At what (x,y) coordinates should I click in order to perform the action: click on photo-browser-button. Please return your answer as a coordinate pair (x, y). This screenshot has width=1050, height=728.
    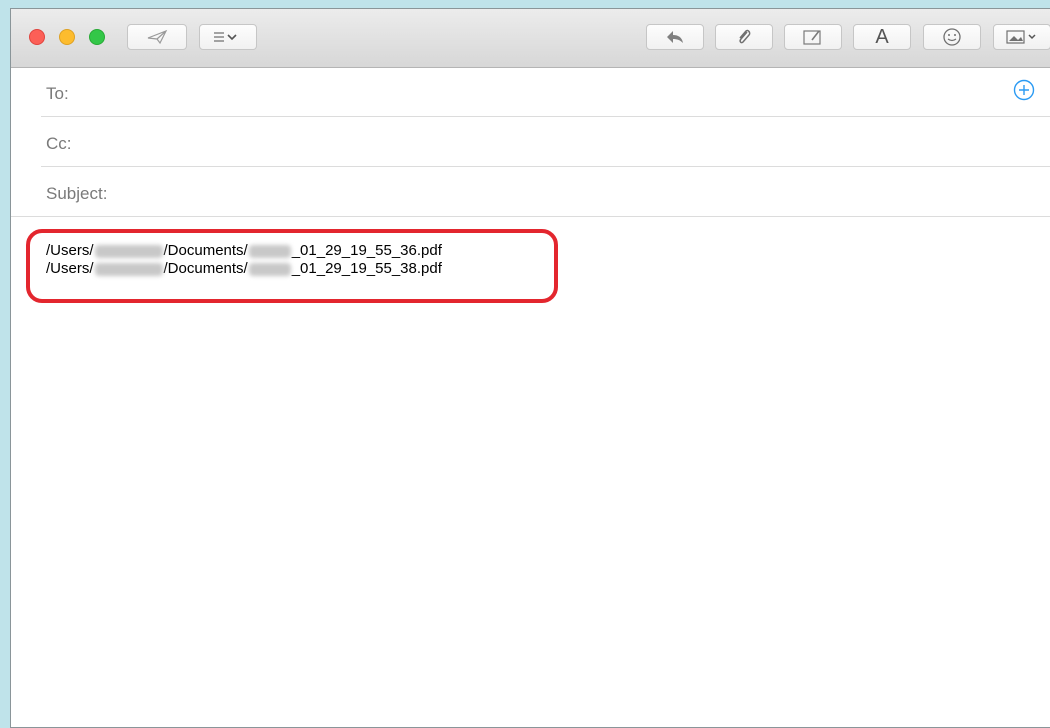
    Looking at the image, I should click on (1021, 37).